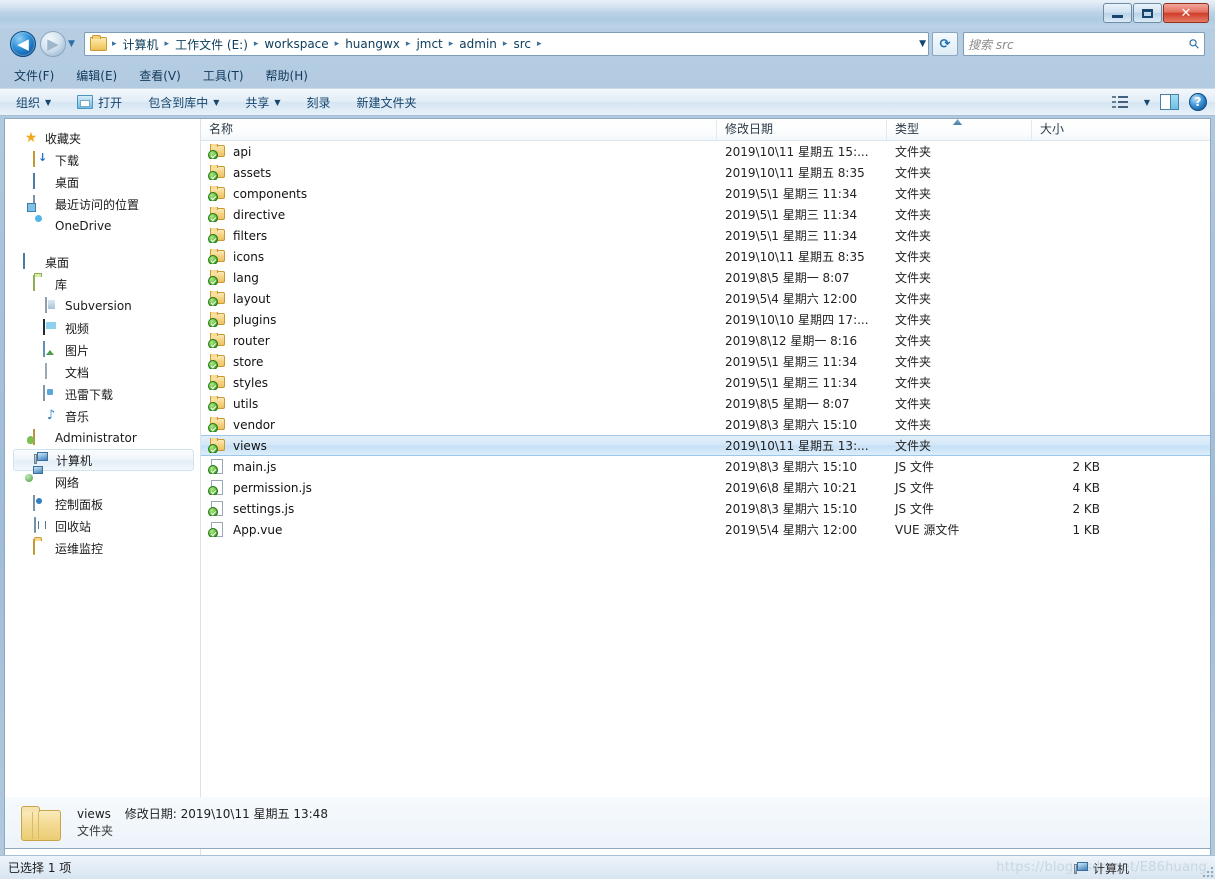  I want to click on sidebar-item-recycle-bin: 回收站, so click(102, 526).